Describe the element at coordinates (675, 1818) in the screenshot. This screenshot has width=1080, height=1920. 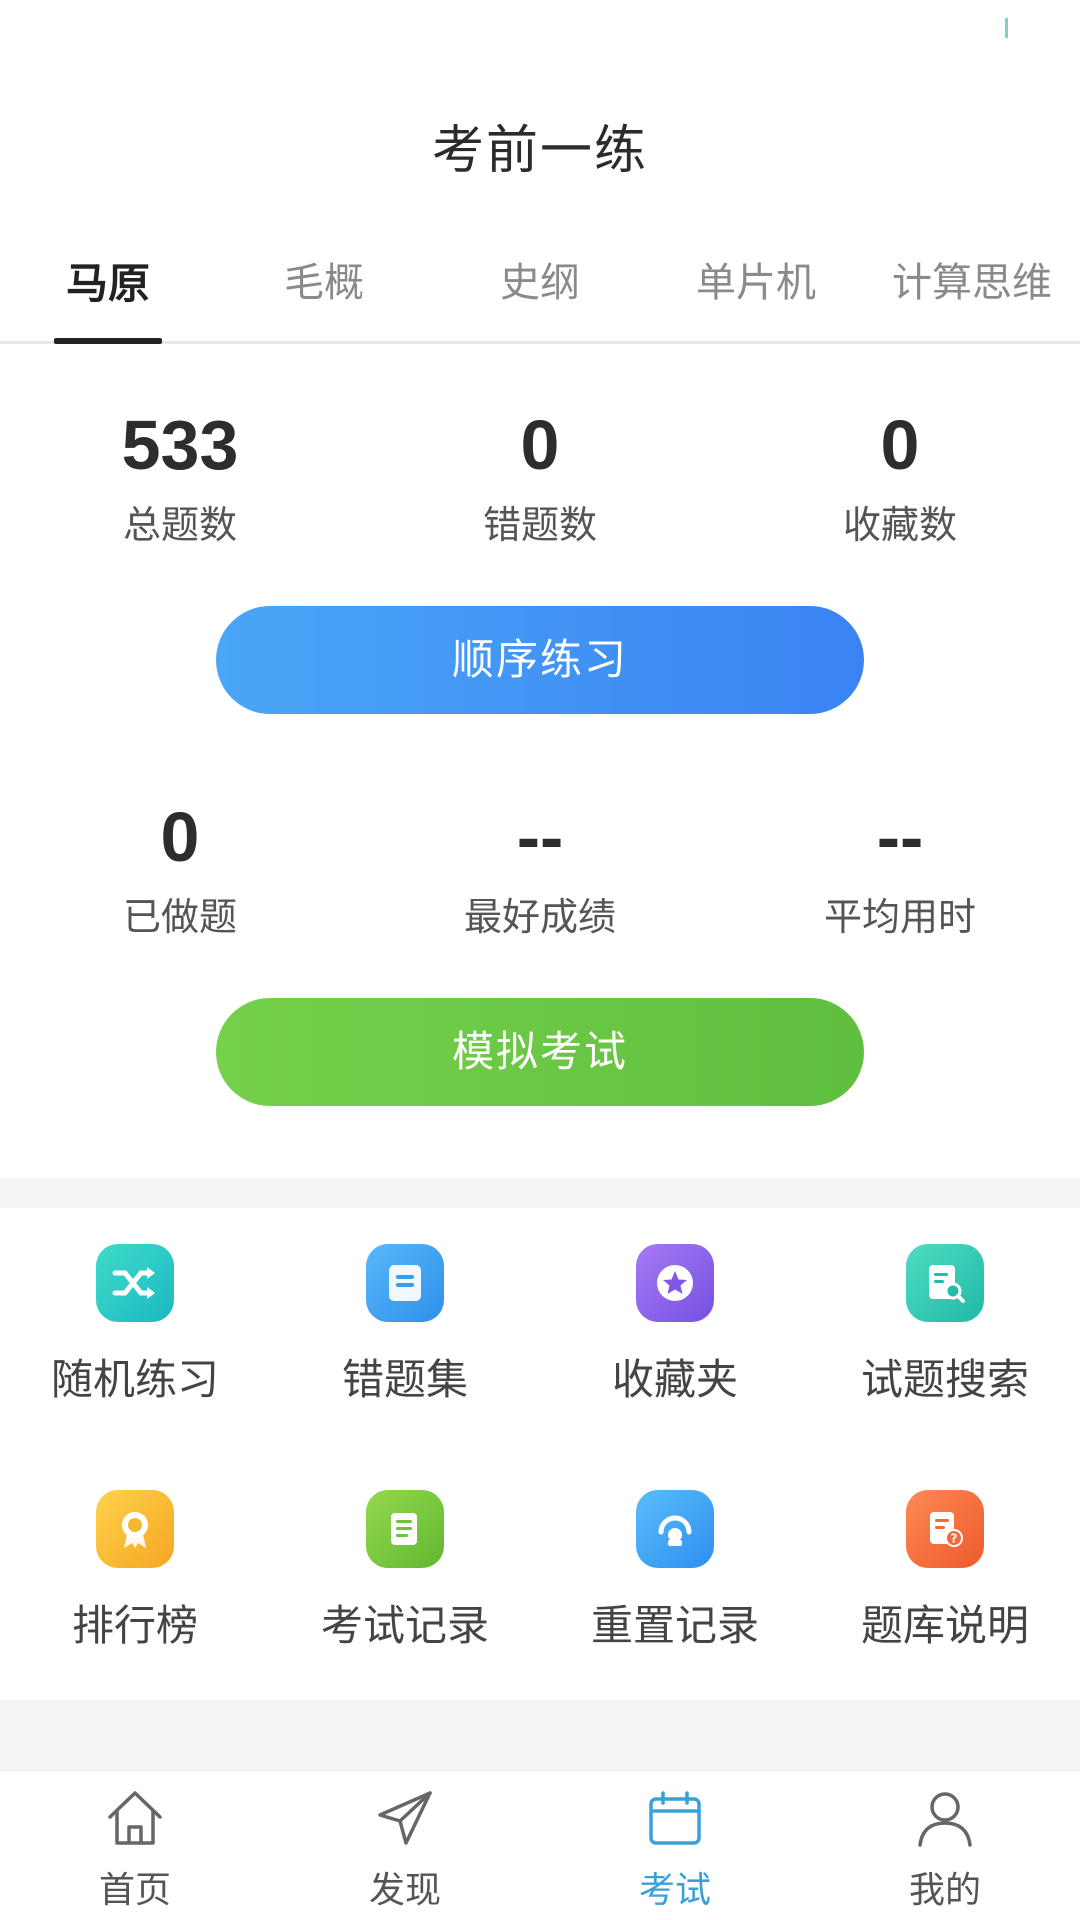
I see `calendar-icon` at that location.